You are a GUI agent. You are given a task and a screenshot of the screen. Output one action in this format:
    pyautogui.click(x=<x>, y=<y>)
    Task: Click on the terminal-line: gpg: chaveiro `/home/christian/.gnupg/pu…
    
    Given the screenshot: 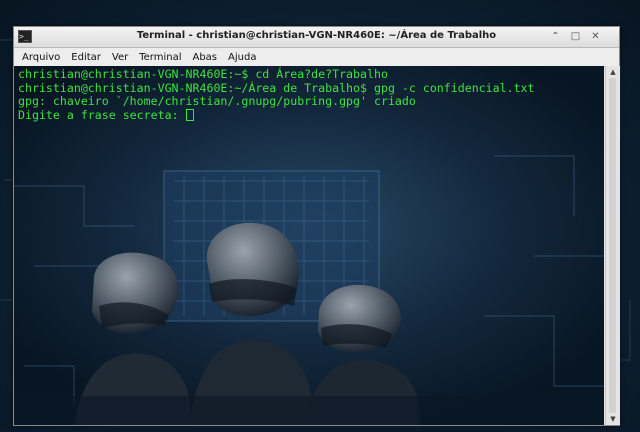 What is the action you would take?
    pyautogui.click(x=217, y=101)
    